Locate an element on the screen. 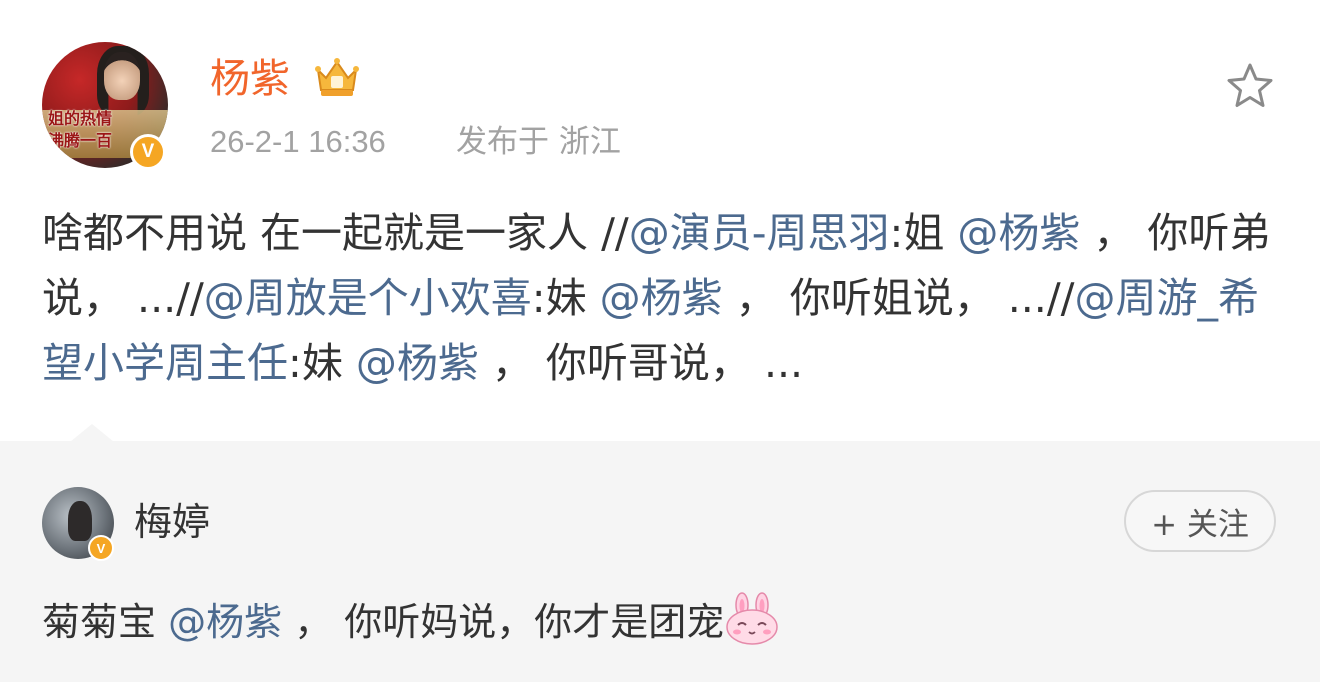  post-location: 发布于 浙江 is located at coordinates (538, 142).